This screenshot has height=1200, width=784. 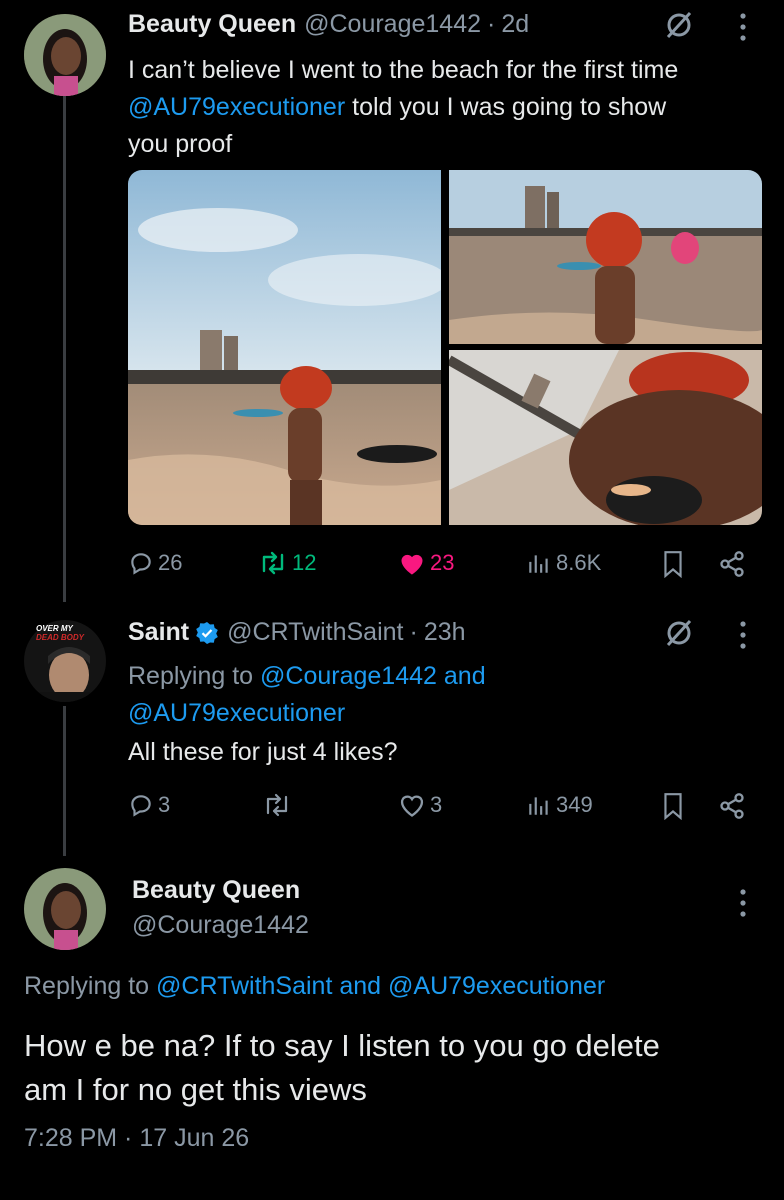 What do you see at coordinates (436, 804) in the screenshot?
I see `like-count: 3` at bounding box center [436, 804].